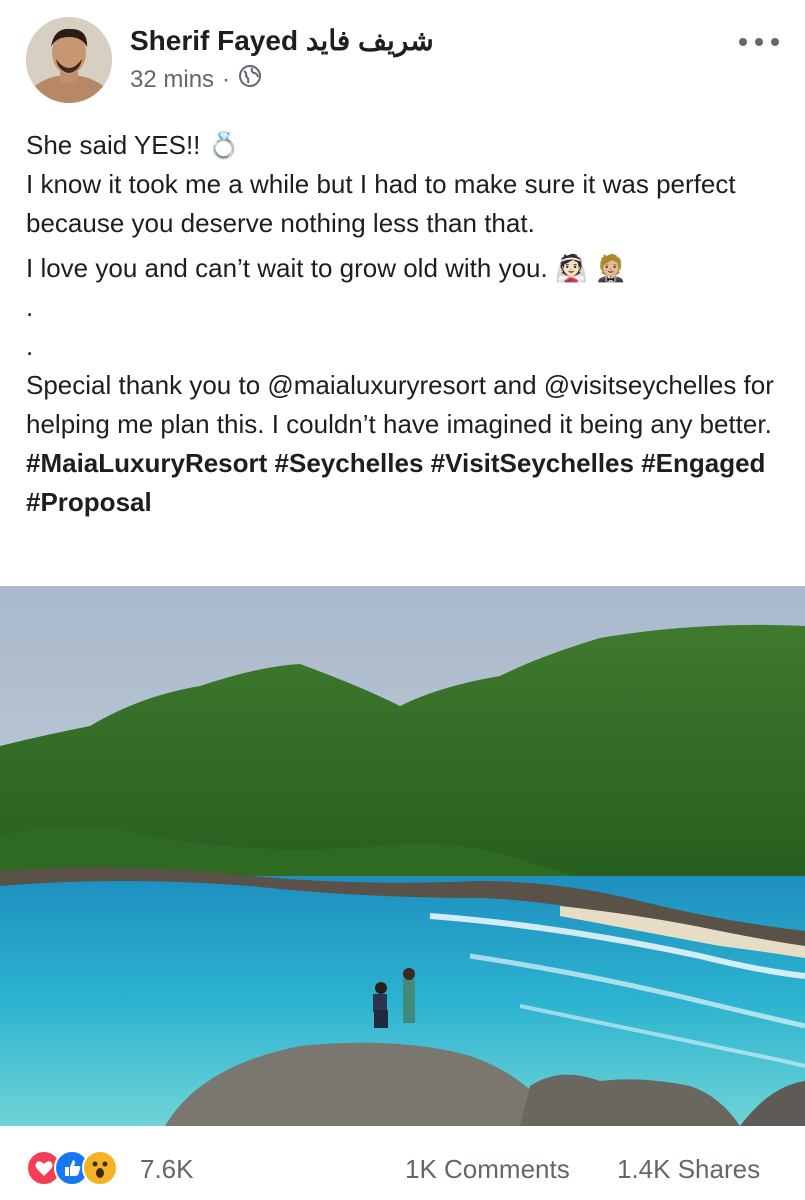  What do you see at coordinates (133, 145) in the screenshot?
I see `post-line: She said YES!! 💍` at bounding box center [133, 145].